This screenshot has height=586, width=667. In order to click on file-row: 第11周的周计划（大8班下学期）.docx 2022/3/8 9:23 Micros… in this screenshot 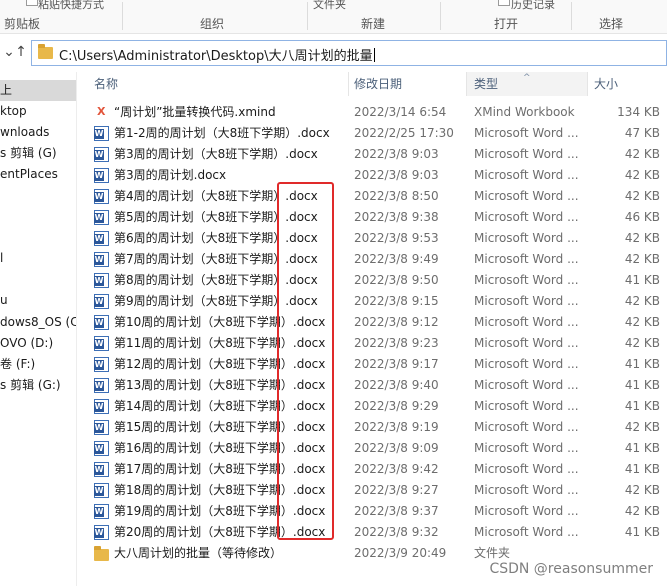, I will do `click(378, 343)`.